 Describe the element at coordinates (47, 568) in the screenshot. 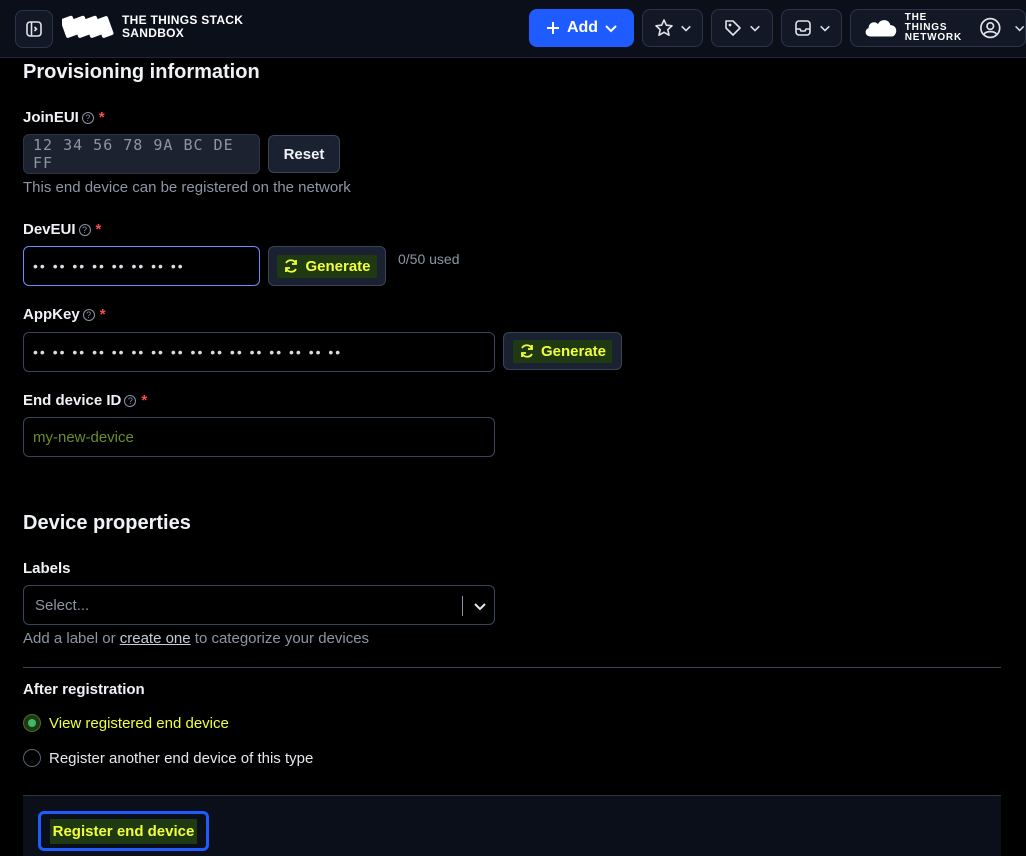

I see `labels-label: Labels` at that location.